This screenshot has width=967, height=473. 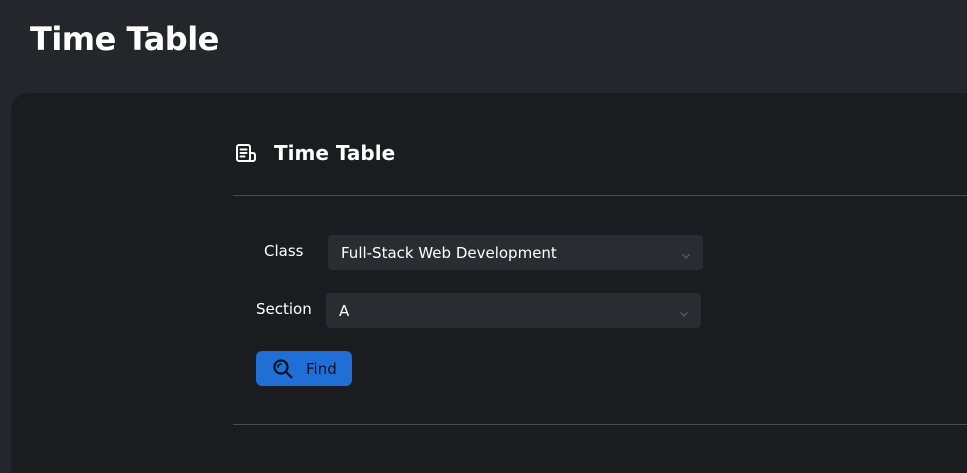 I want to click on class-select-value: Full-Stack Web Development, so click(x=449, y=252).